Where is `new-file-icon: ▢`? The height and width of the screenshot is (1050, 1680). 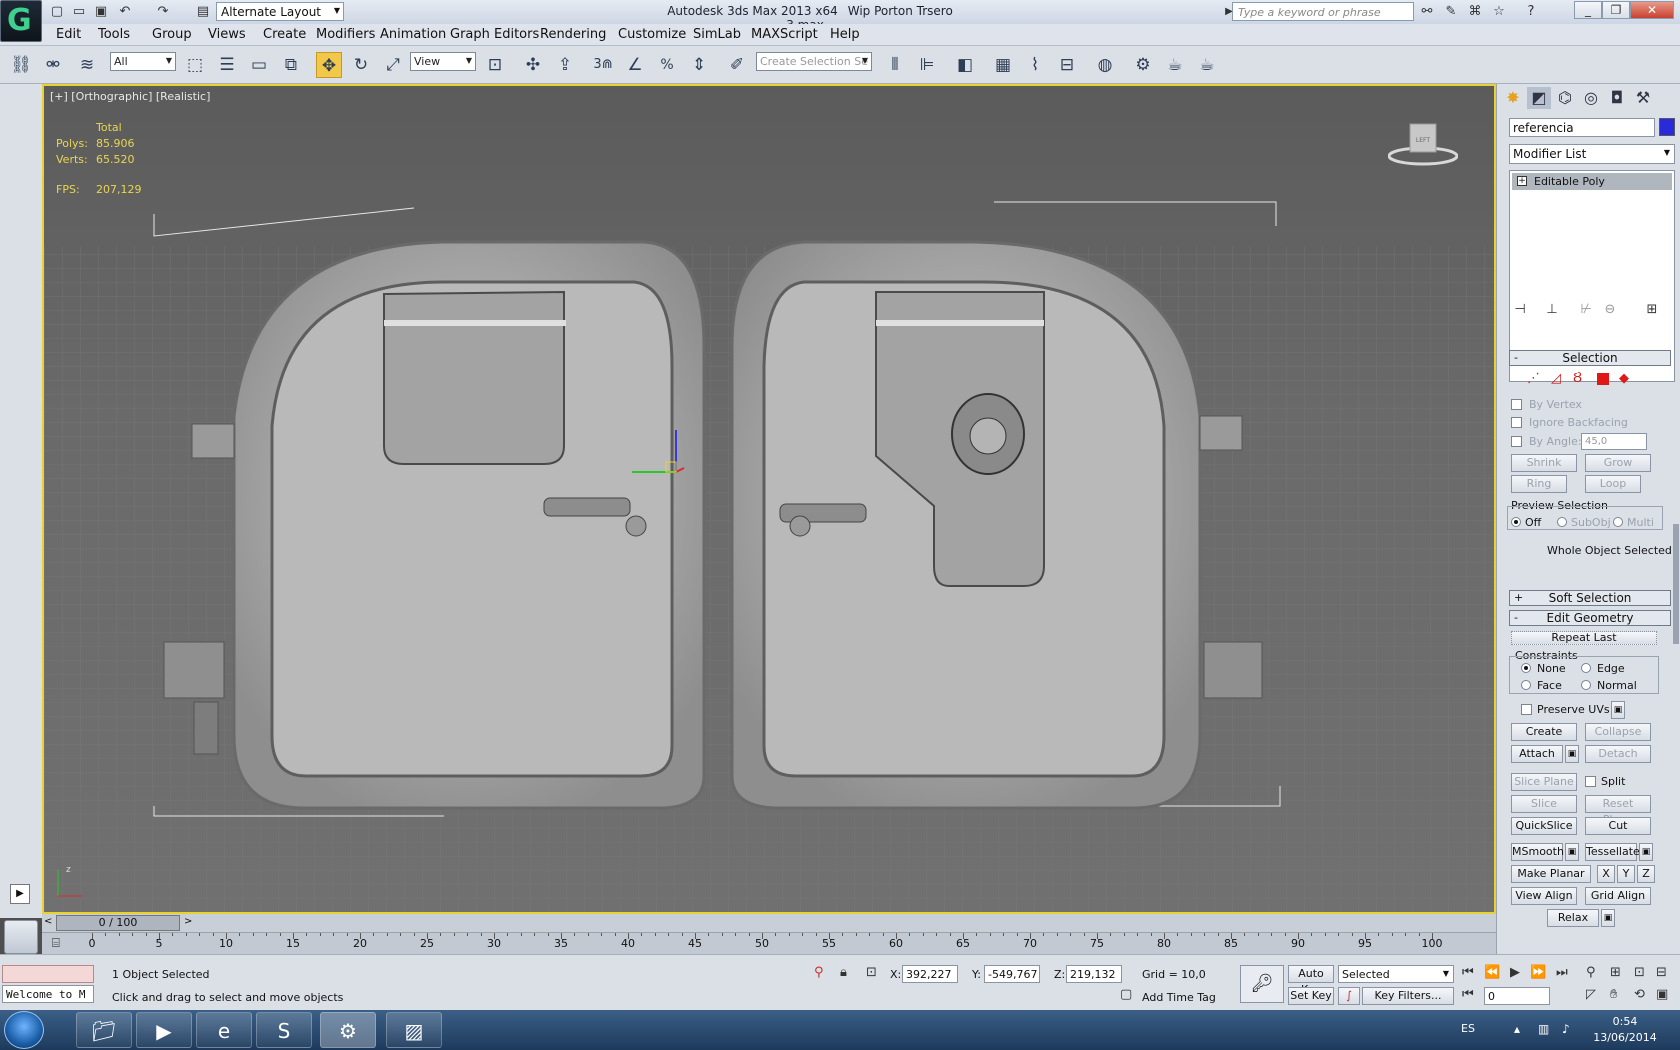
new-file-icon: ▢ is located at coordinates (57, 11).